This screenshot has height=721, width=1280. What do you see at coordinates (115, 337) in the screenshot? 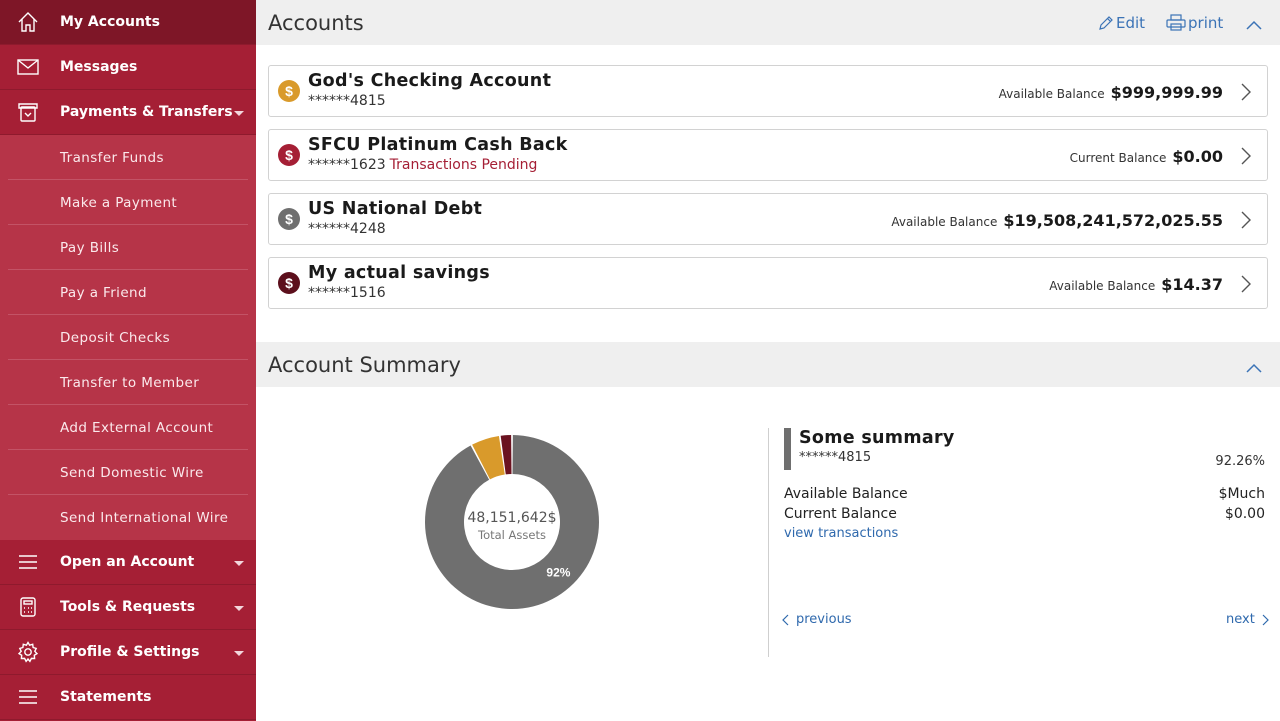
I see `sidebar-subitem-label: Deposit Checks` at bounding box center [115, 337].